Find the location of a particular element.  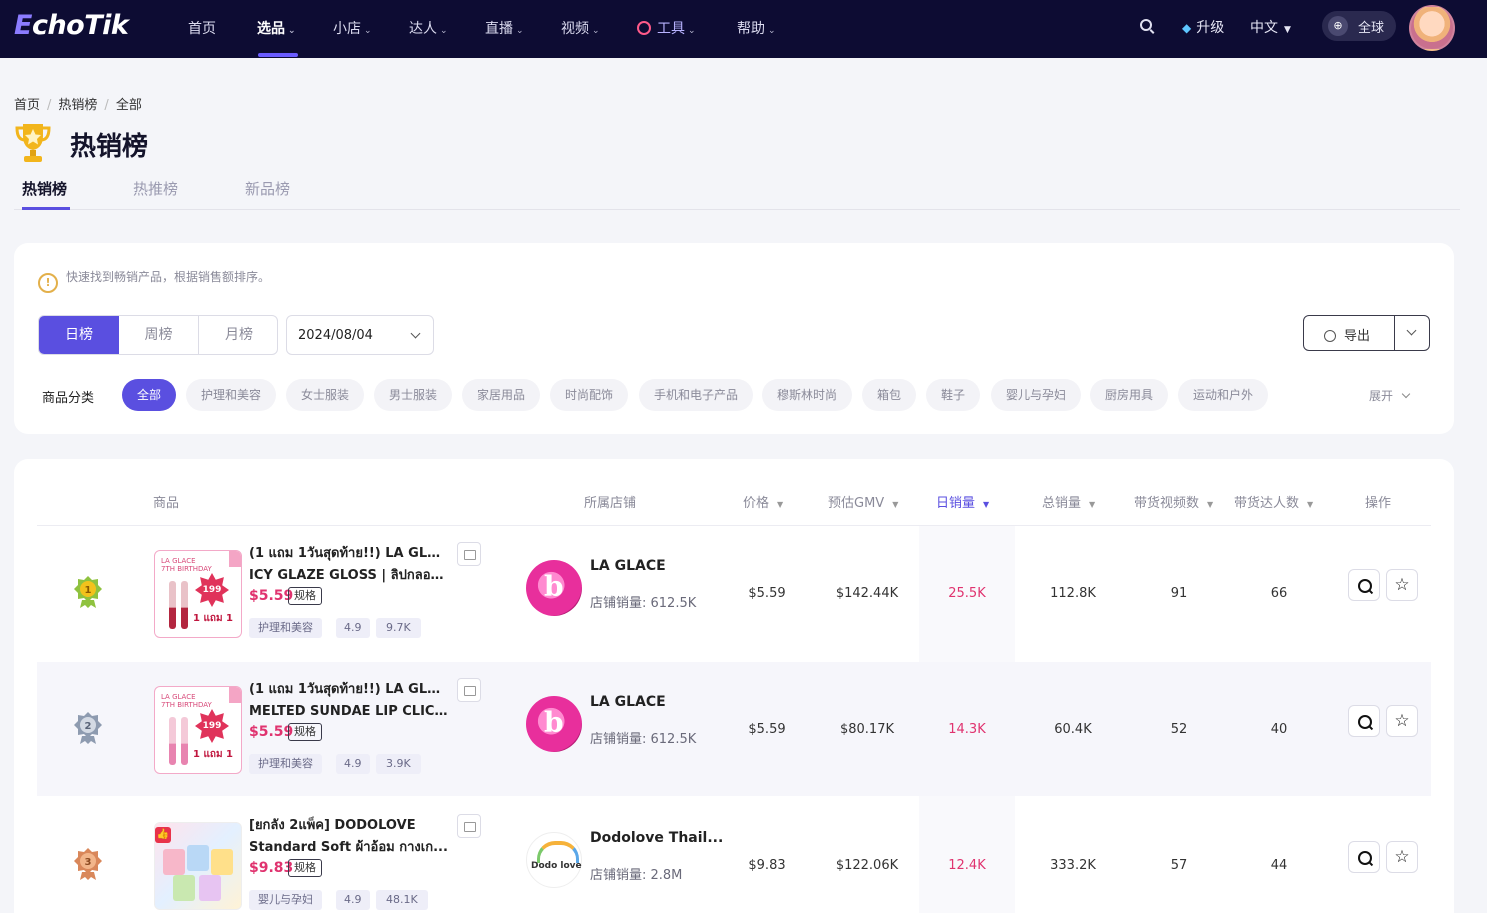

nav-tools: 工具 ⌄ is located at coordinates (666, 28).